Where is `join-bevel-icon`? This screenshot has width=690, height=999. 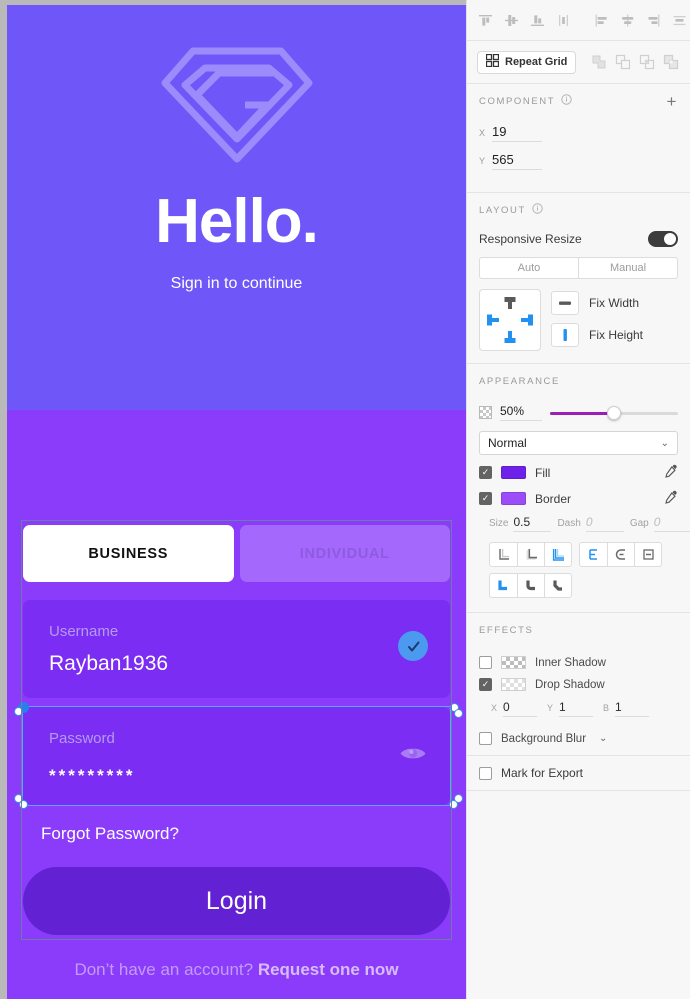 join-bevel-icon is located at coordinates (557, 585).